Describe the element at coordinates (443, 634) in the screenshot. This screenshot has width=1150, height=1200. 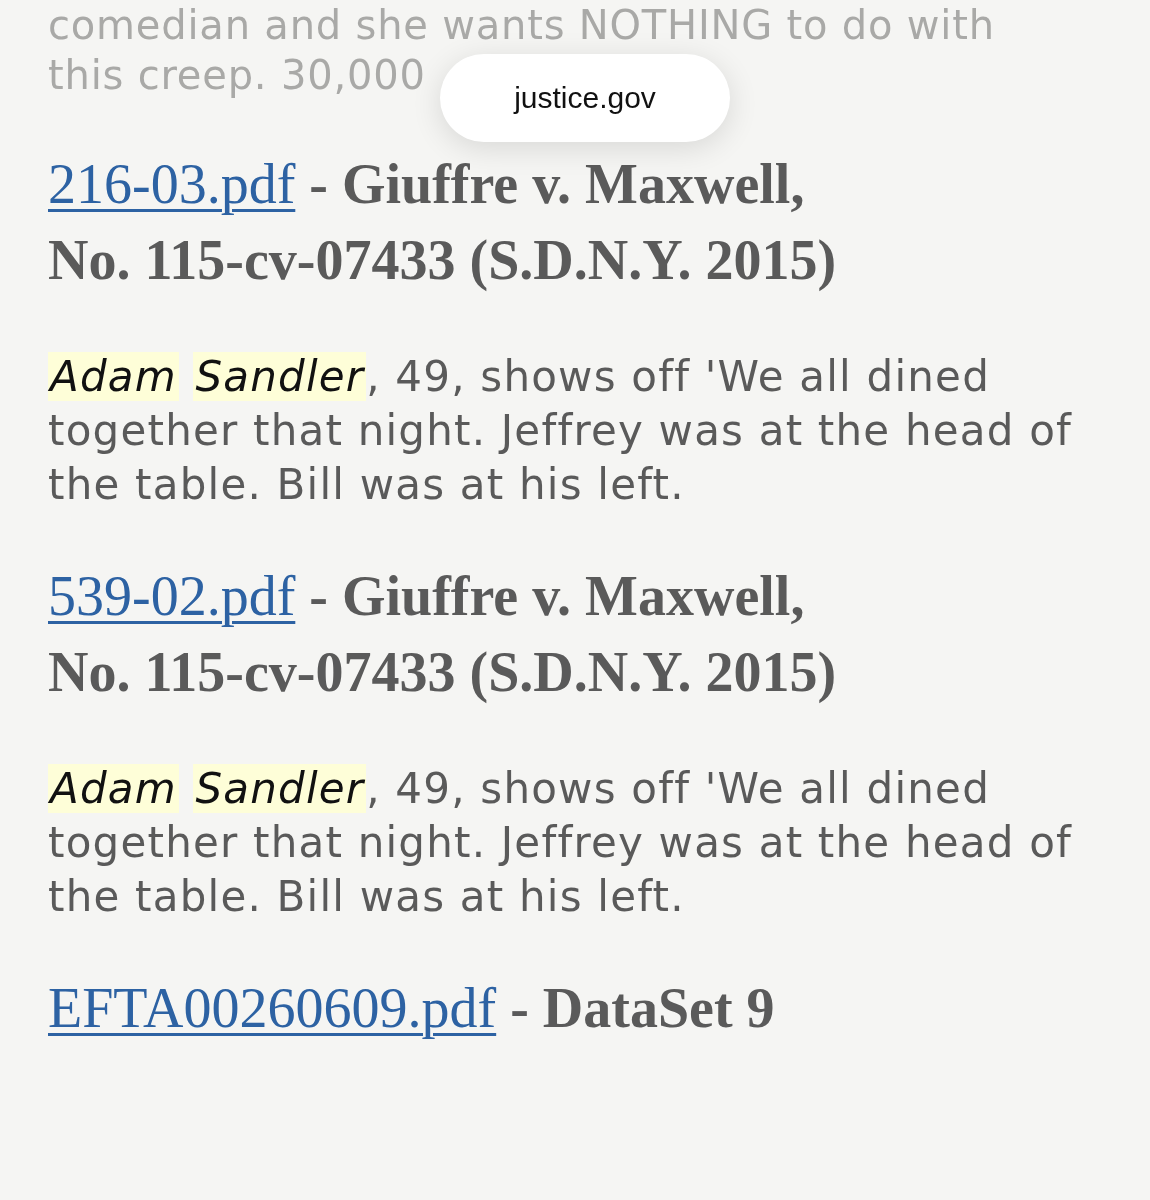
I see `result-title: 539-02.pdf - Giuffre v. Maxwell, No. 115-cv-07433 (S.D.N.Y. 2015)` at that location.